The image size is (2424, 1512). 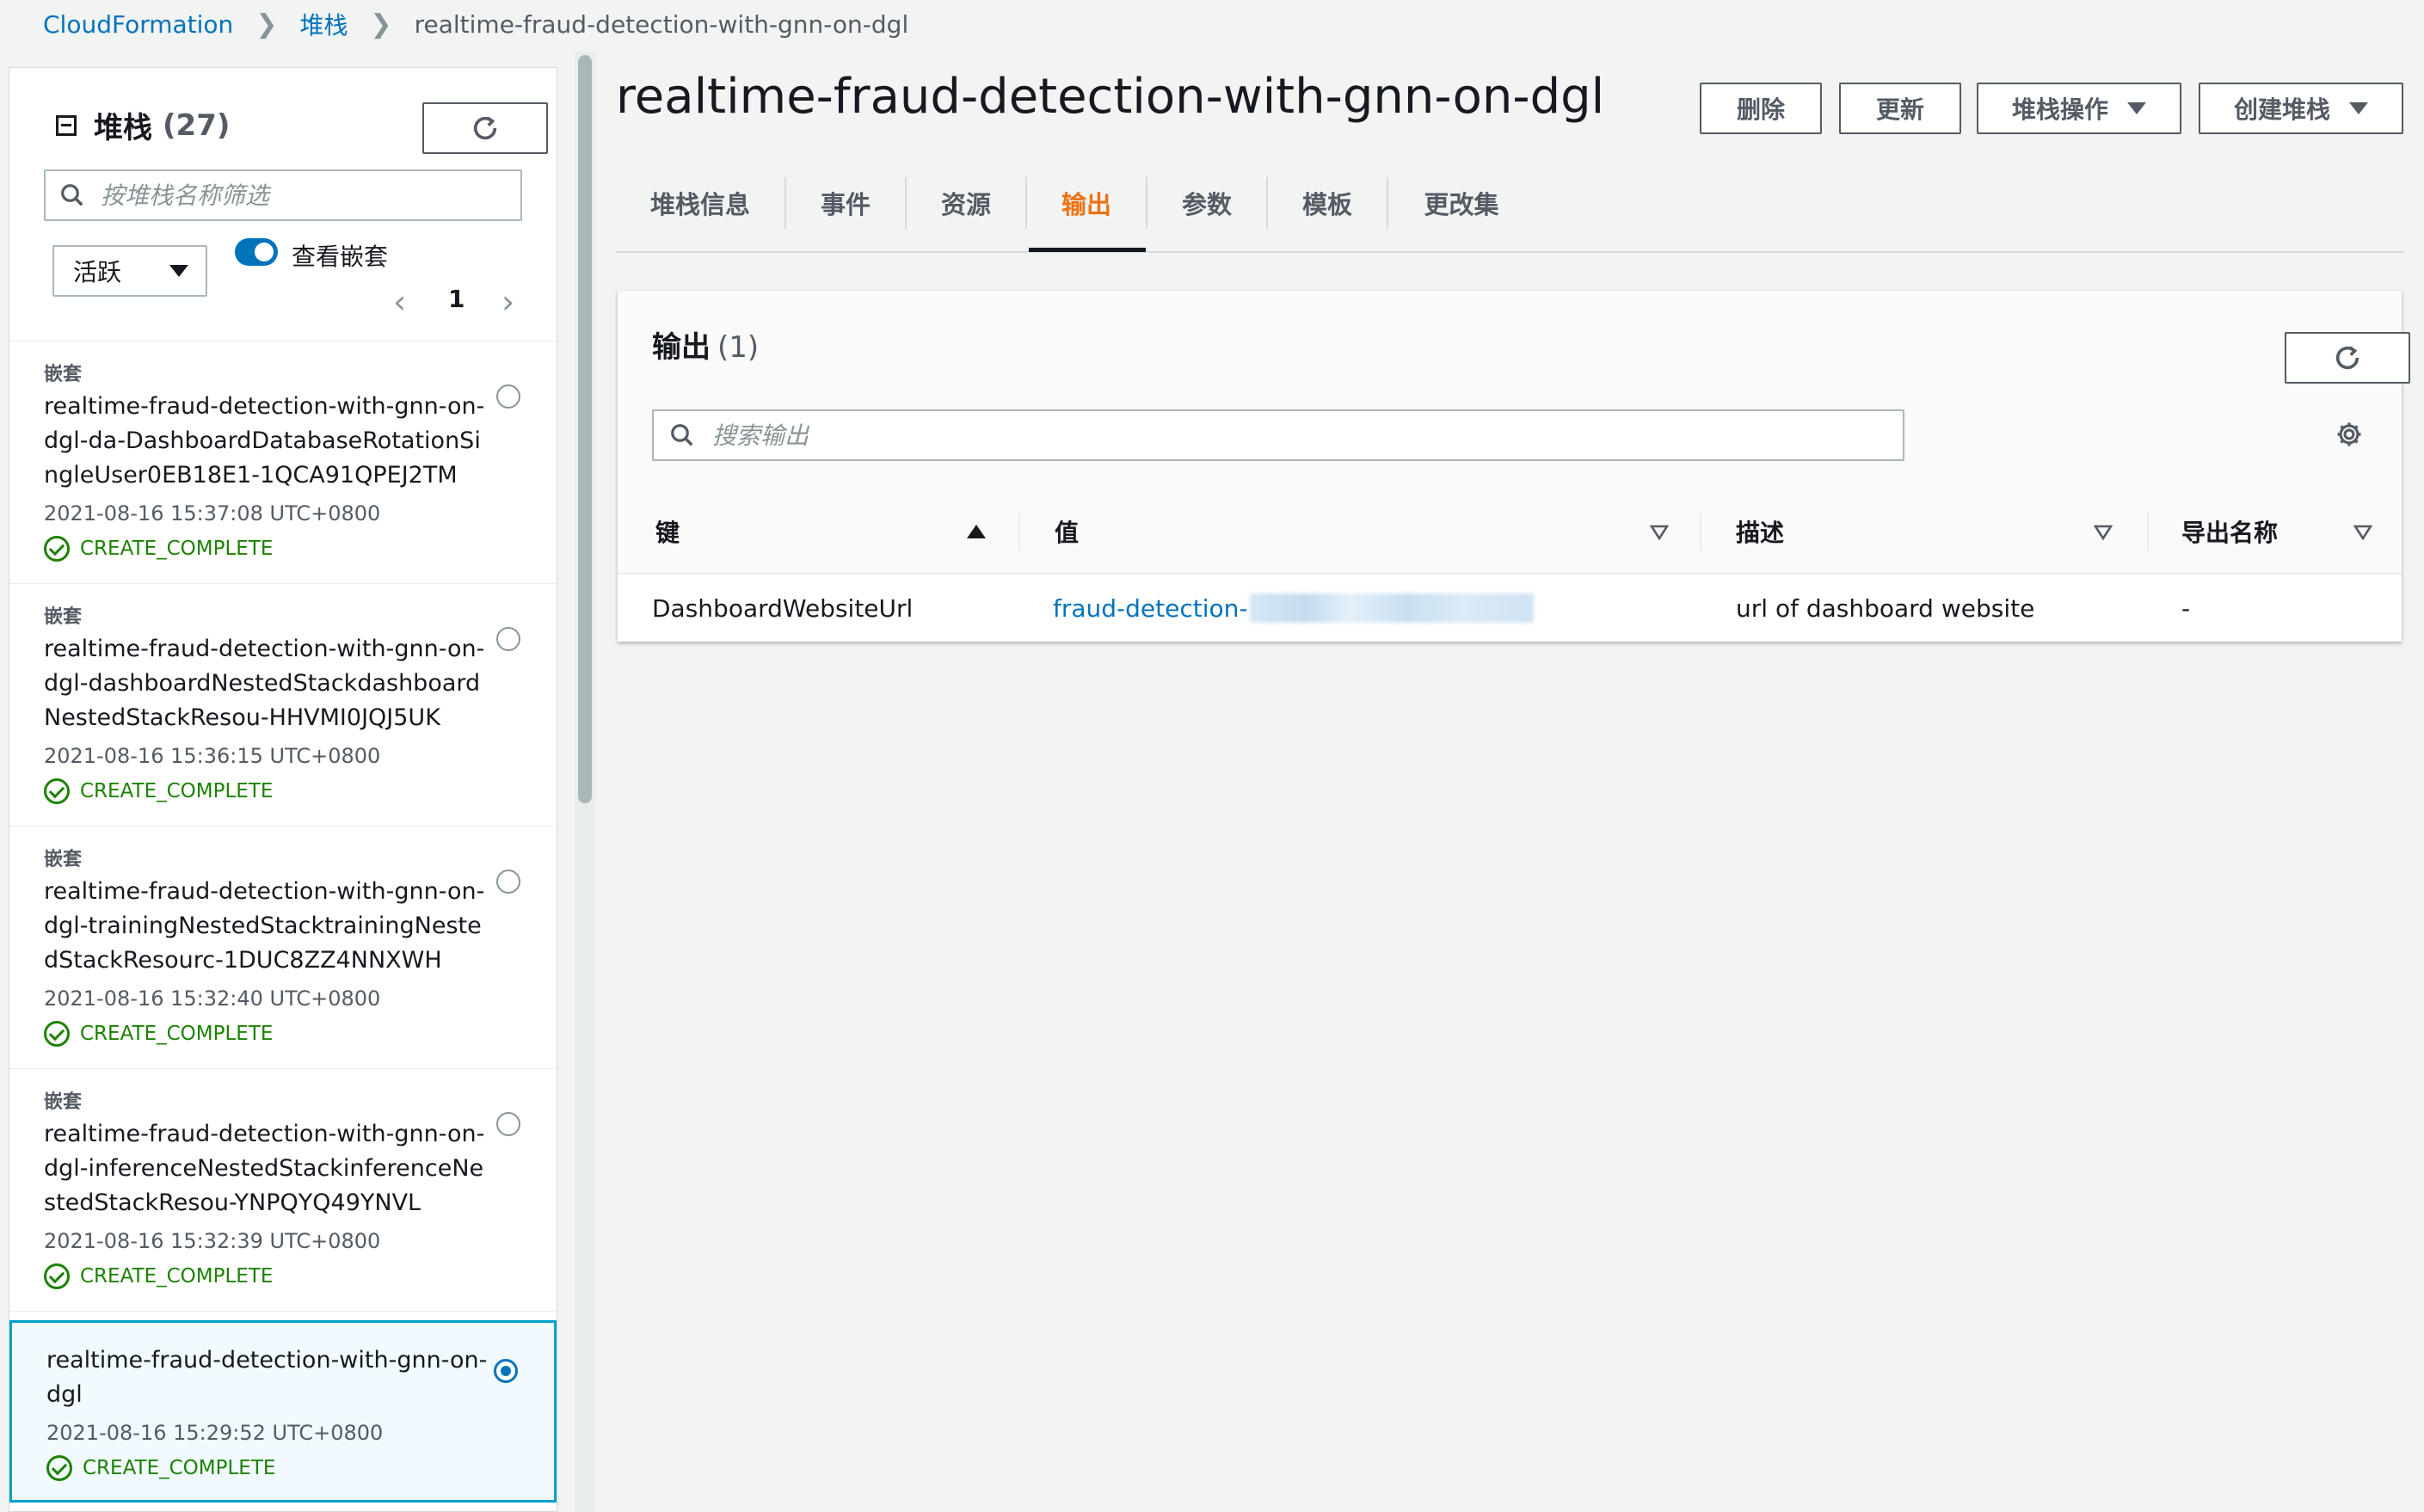 What do you see at coordinates (213, 1241) in the screenshot?
I see `stack-date: 2021-08-16 15:32:39 UTC+0800` at bounding box center [213, 1241].